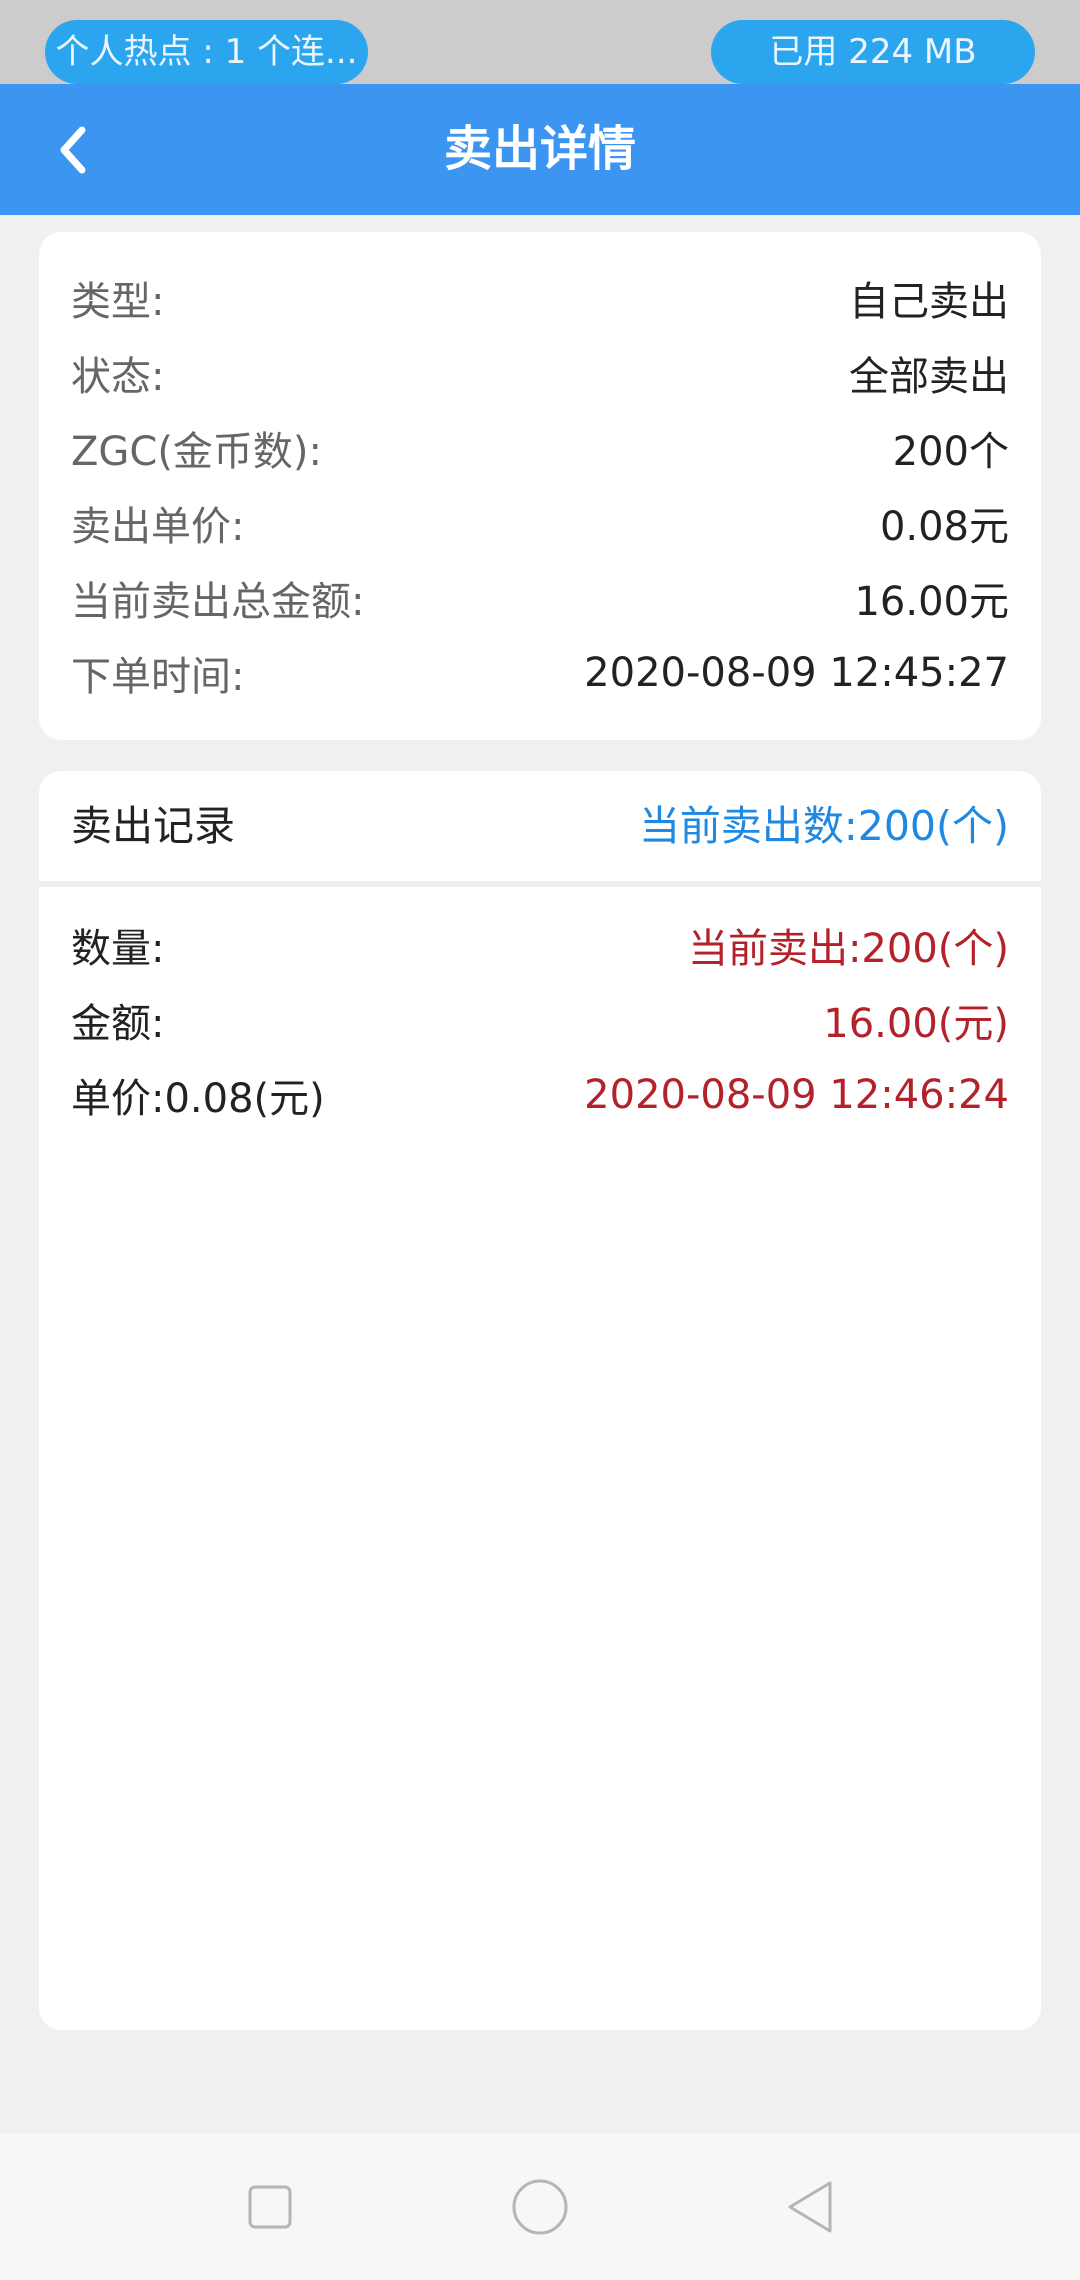  What do you see at coordinates (540, 523) in the screenshot?
I see `detail-row-unit-price: 卖出单价: 0.08元` at bounding box center [540, 523].